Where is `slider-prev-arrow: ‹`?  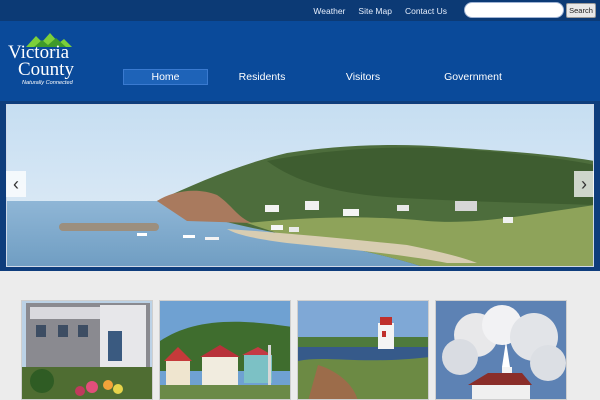 slider-prev-arrow: ‹ is located at coordinates (16, 184).